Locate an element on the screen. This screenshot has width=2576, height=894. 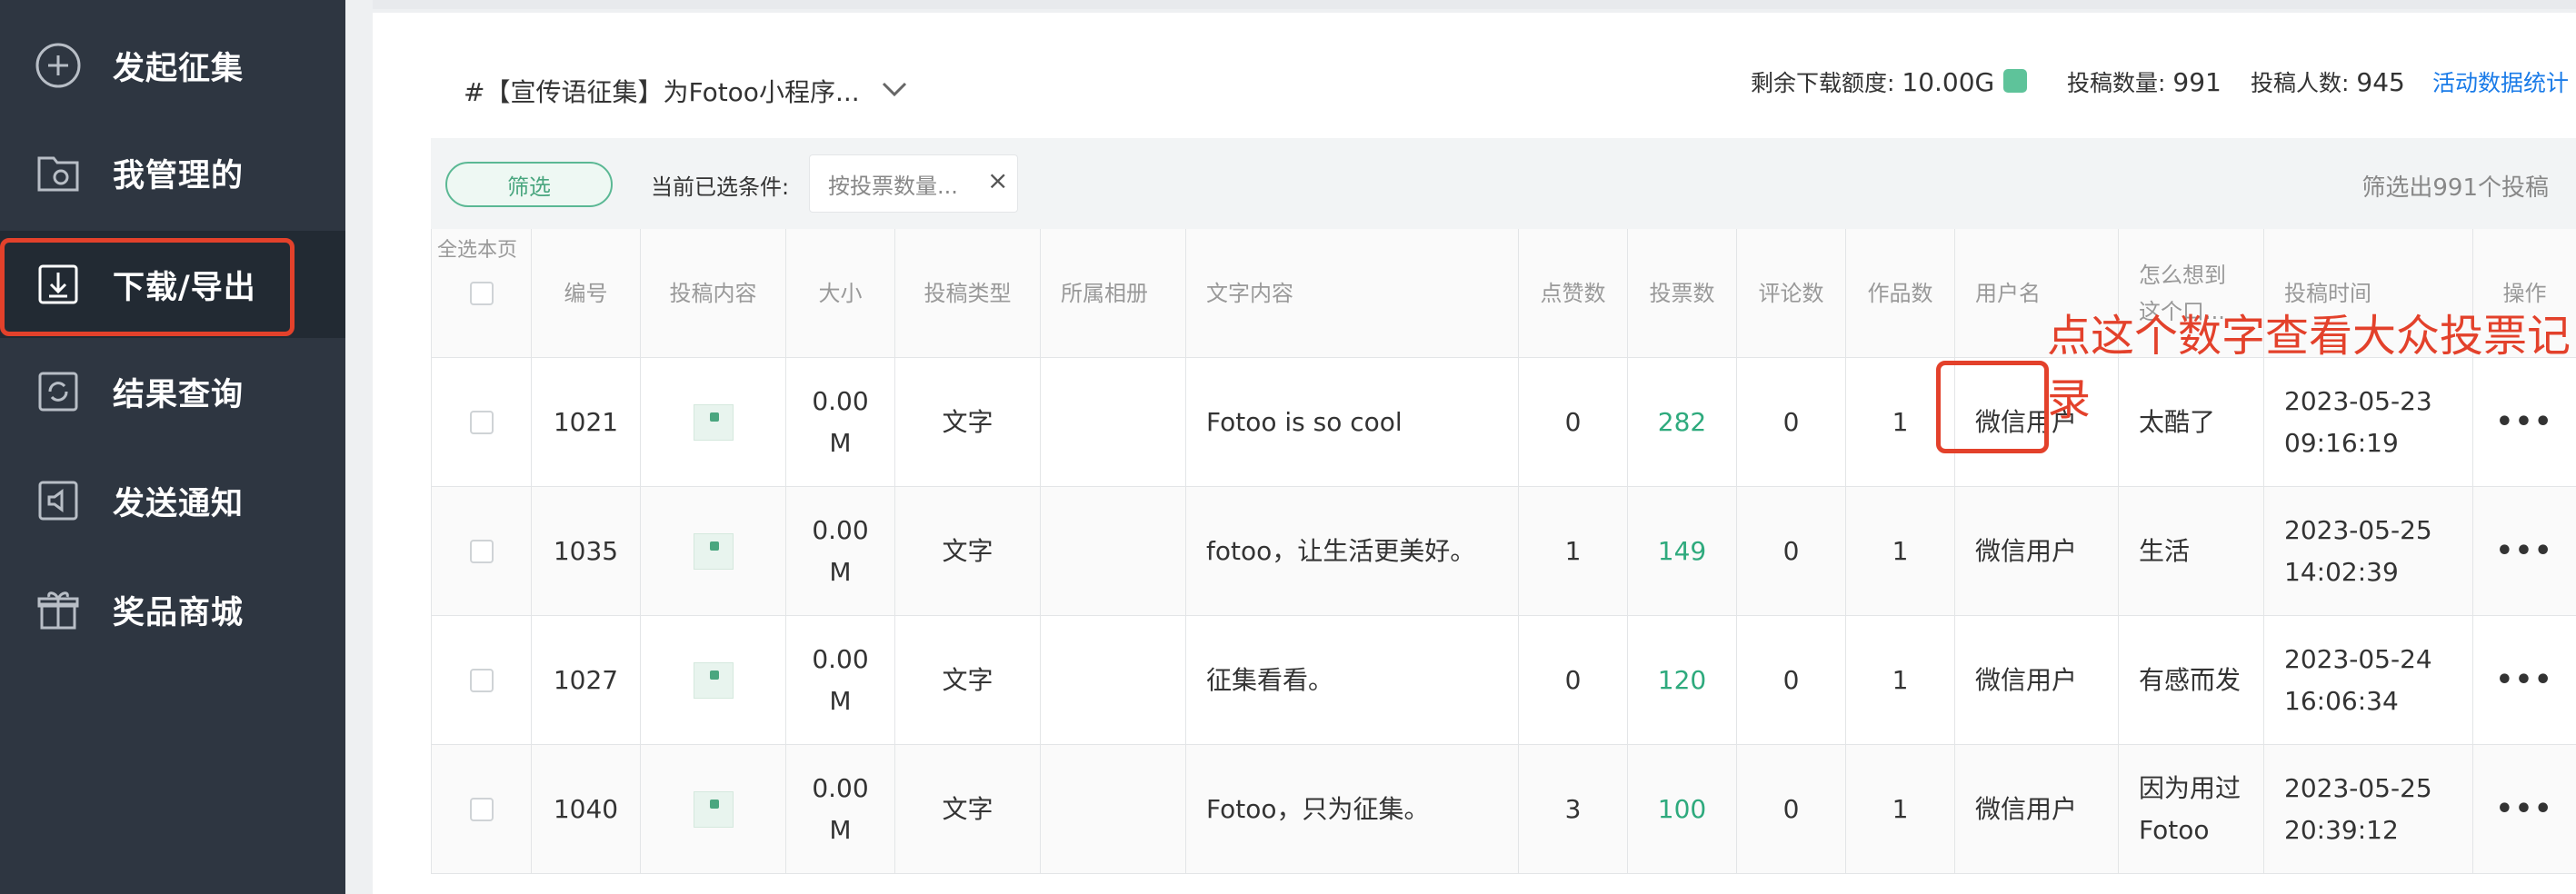
table-row is located at coordinates (1503, 884).